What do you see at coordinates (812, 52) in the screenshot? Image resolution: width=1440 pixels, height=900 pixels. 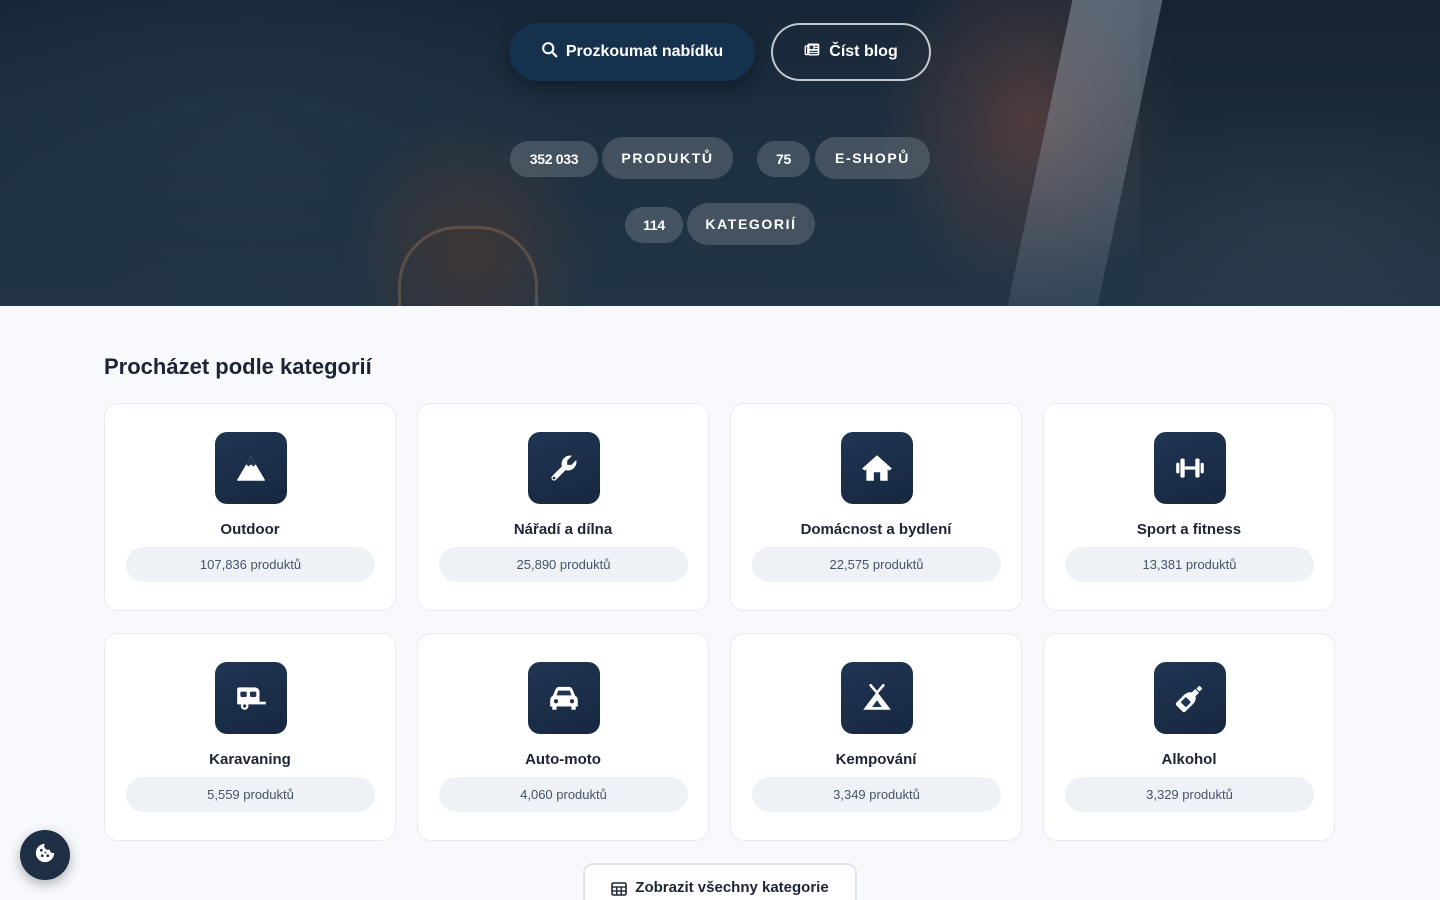 I see `newspaper-icon` at bounding box center [812, 52].